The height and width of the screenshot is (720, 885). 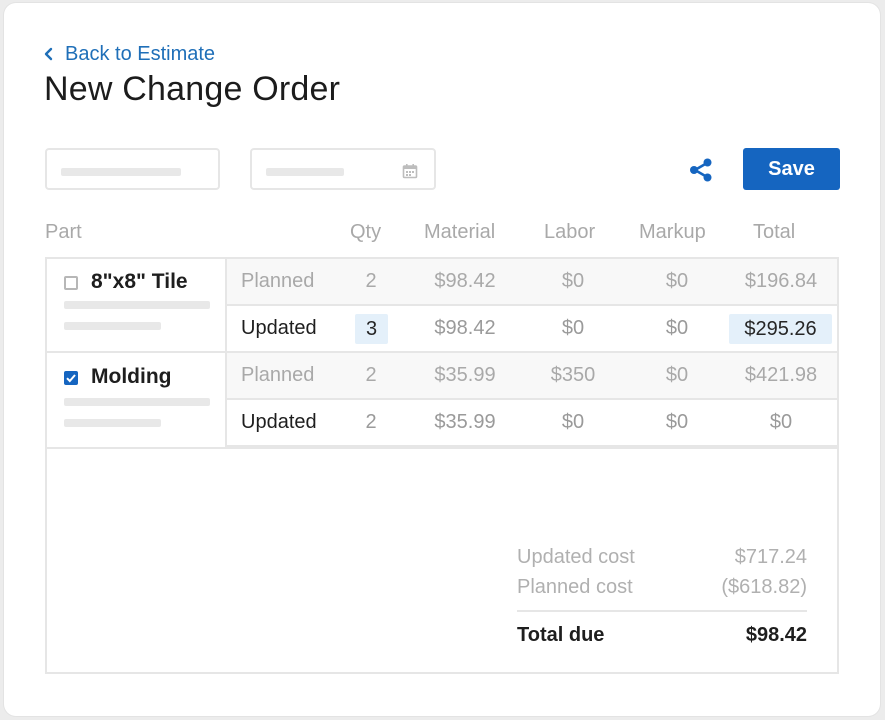 I want to click on column-header-markup: Markup, so click(x=672, y=232).